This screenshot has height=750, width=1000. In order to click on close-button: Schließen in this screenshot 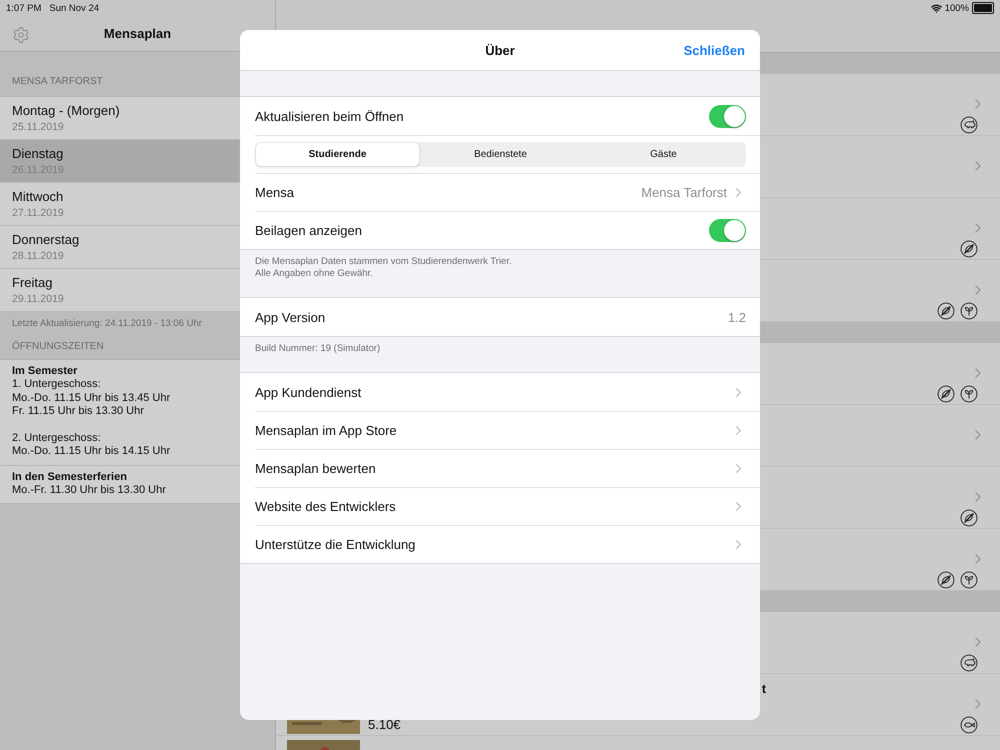, I will do `click(714, 50)`.